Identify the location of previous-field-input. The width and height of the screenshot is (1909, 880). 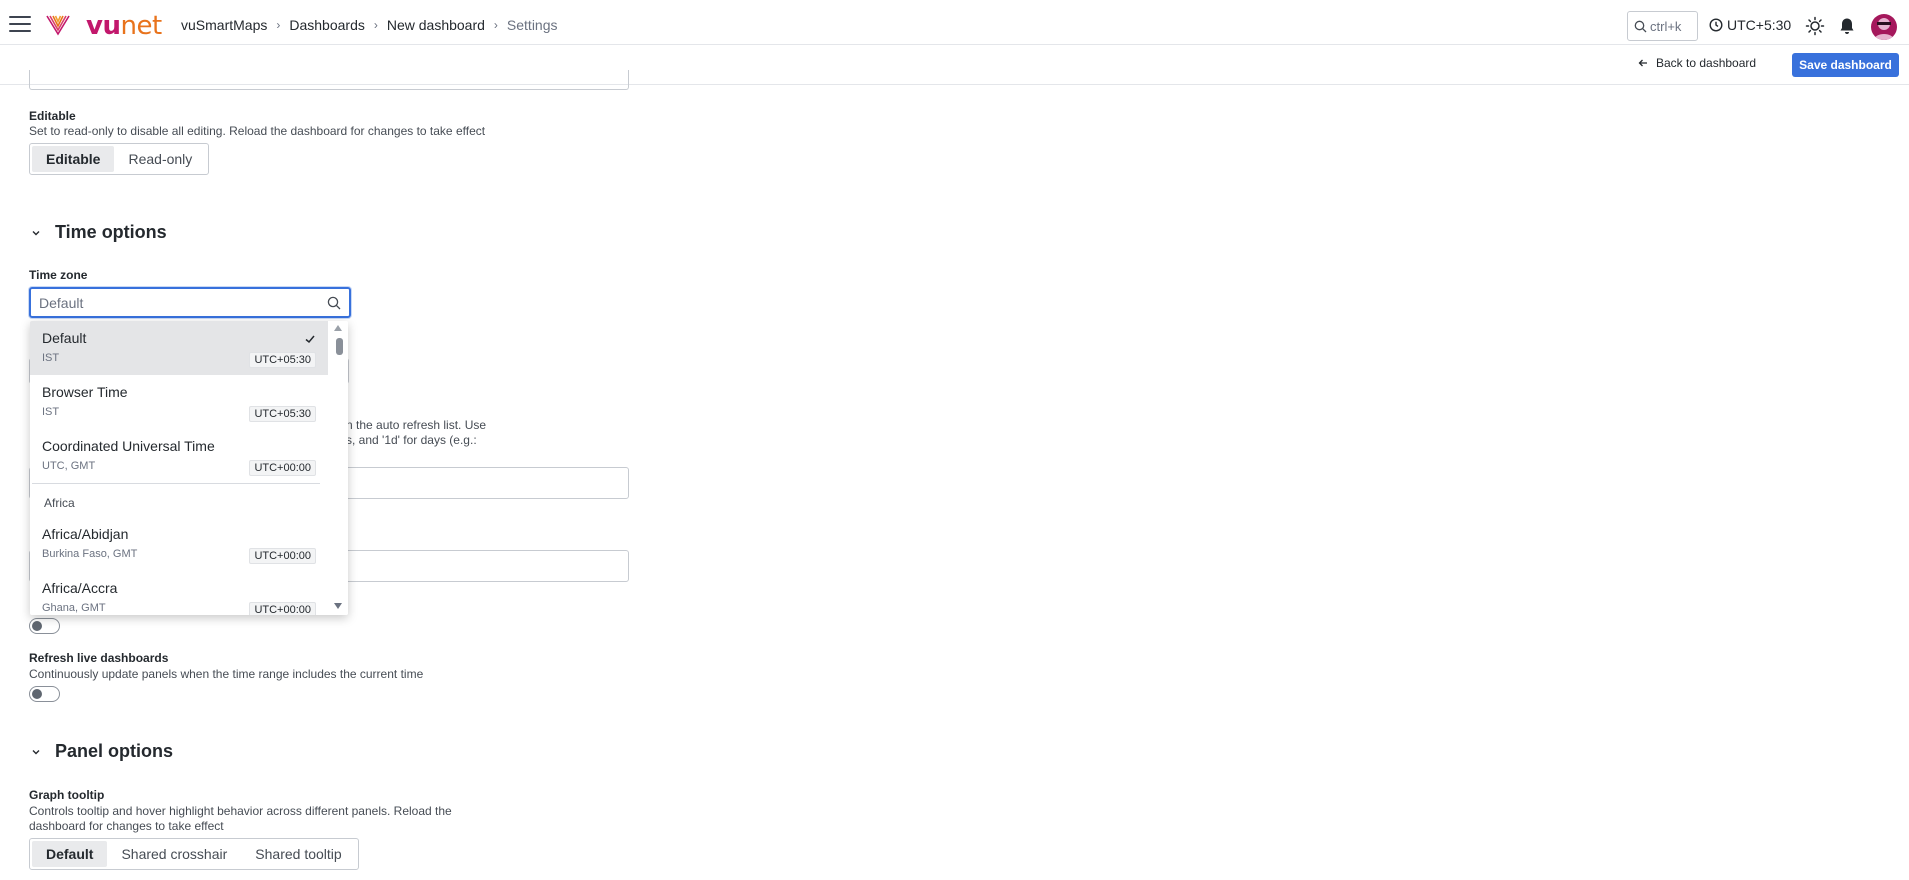
(329, 80).